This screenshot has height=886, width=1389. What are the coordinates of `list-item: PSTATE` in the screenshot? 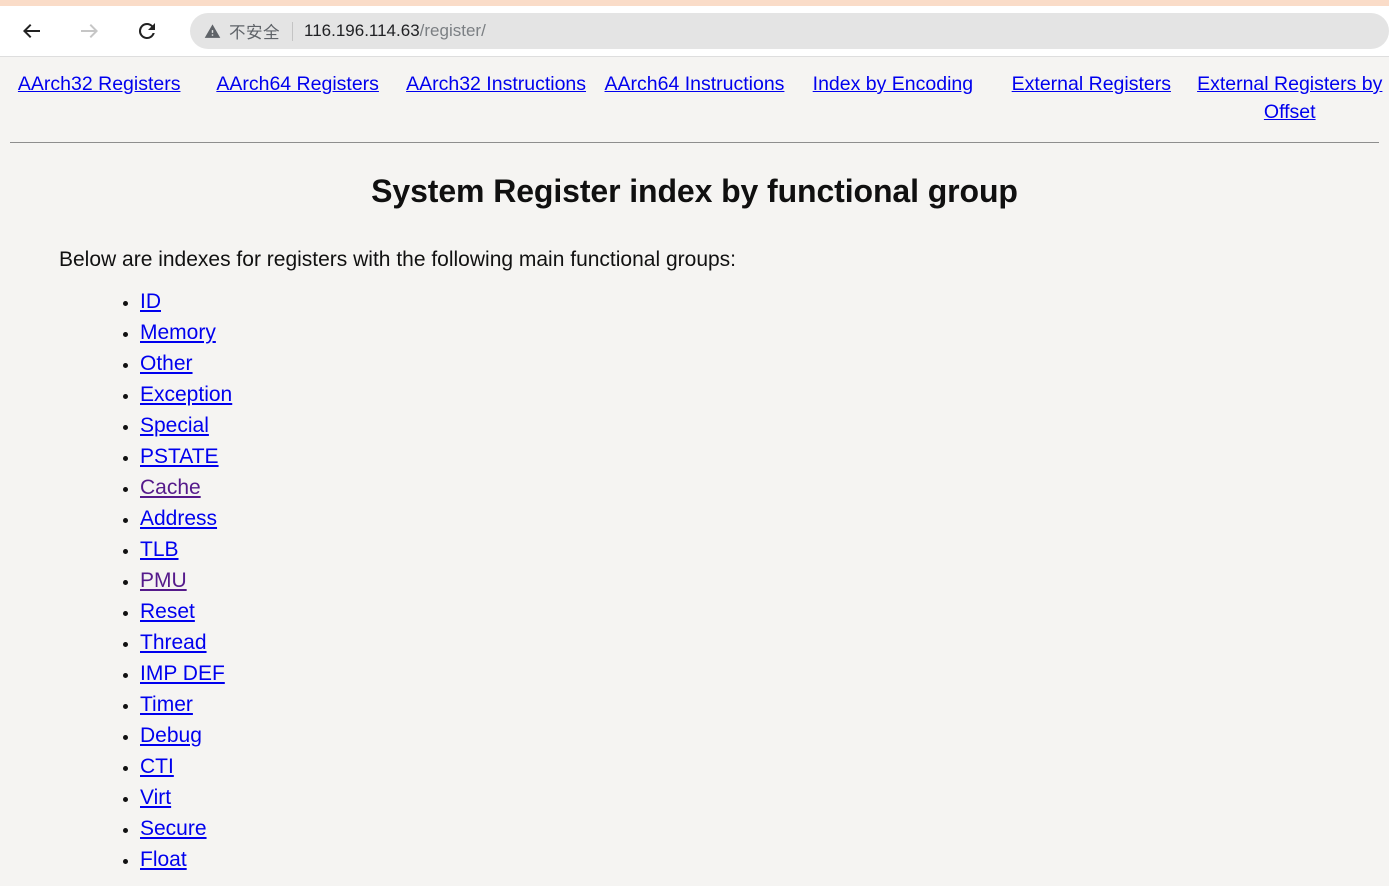 It's located at (764, 456).